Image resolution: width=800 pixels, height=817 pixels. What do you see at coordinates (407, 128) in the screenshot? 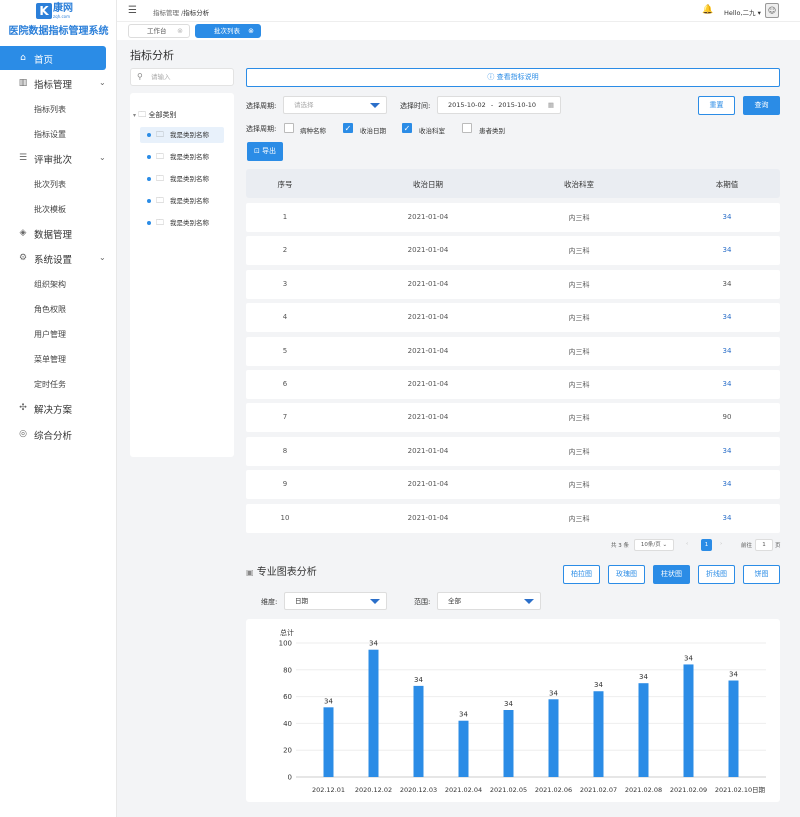
I see `checkbox-admit-dept: ✓` at bounding box center [407, 128].